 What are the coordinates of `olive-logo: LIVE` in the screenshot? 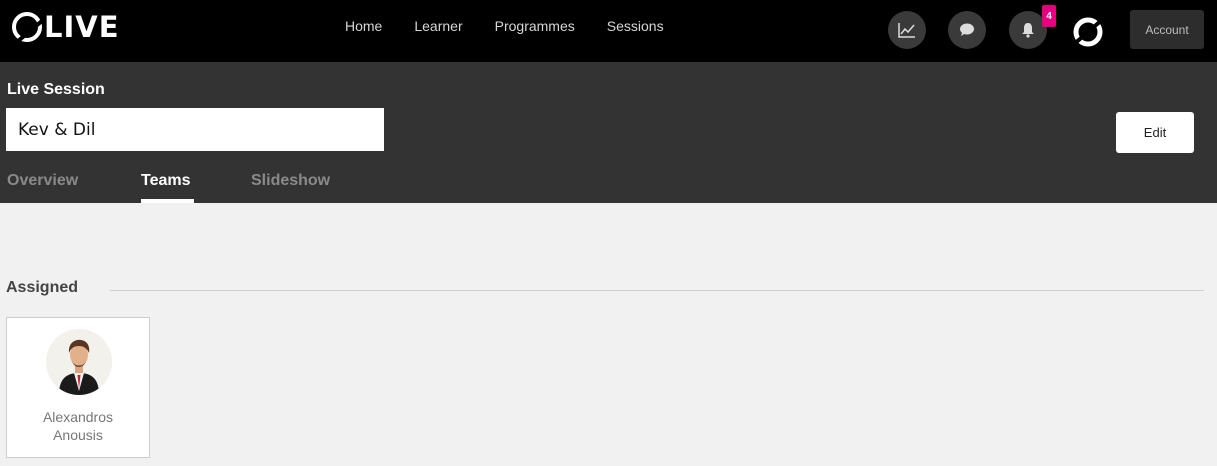 It's located at (66, 27).